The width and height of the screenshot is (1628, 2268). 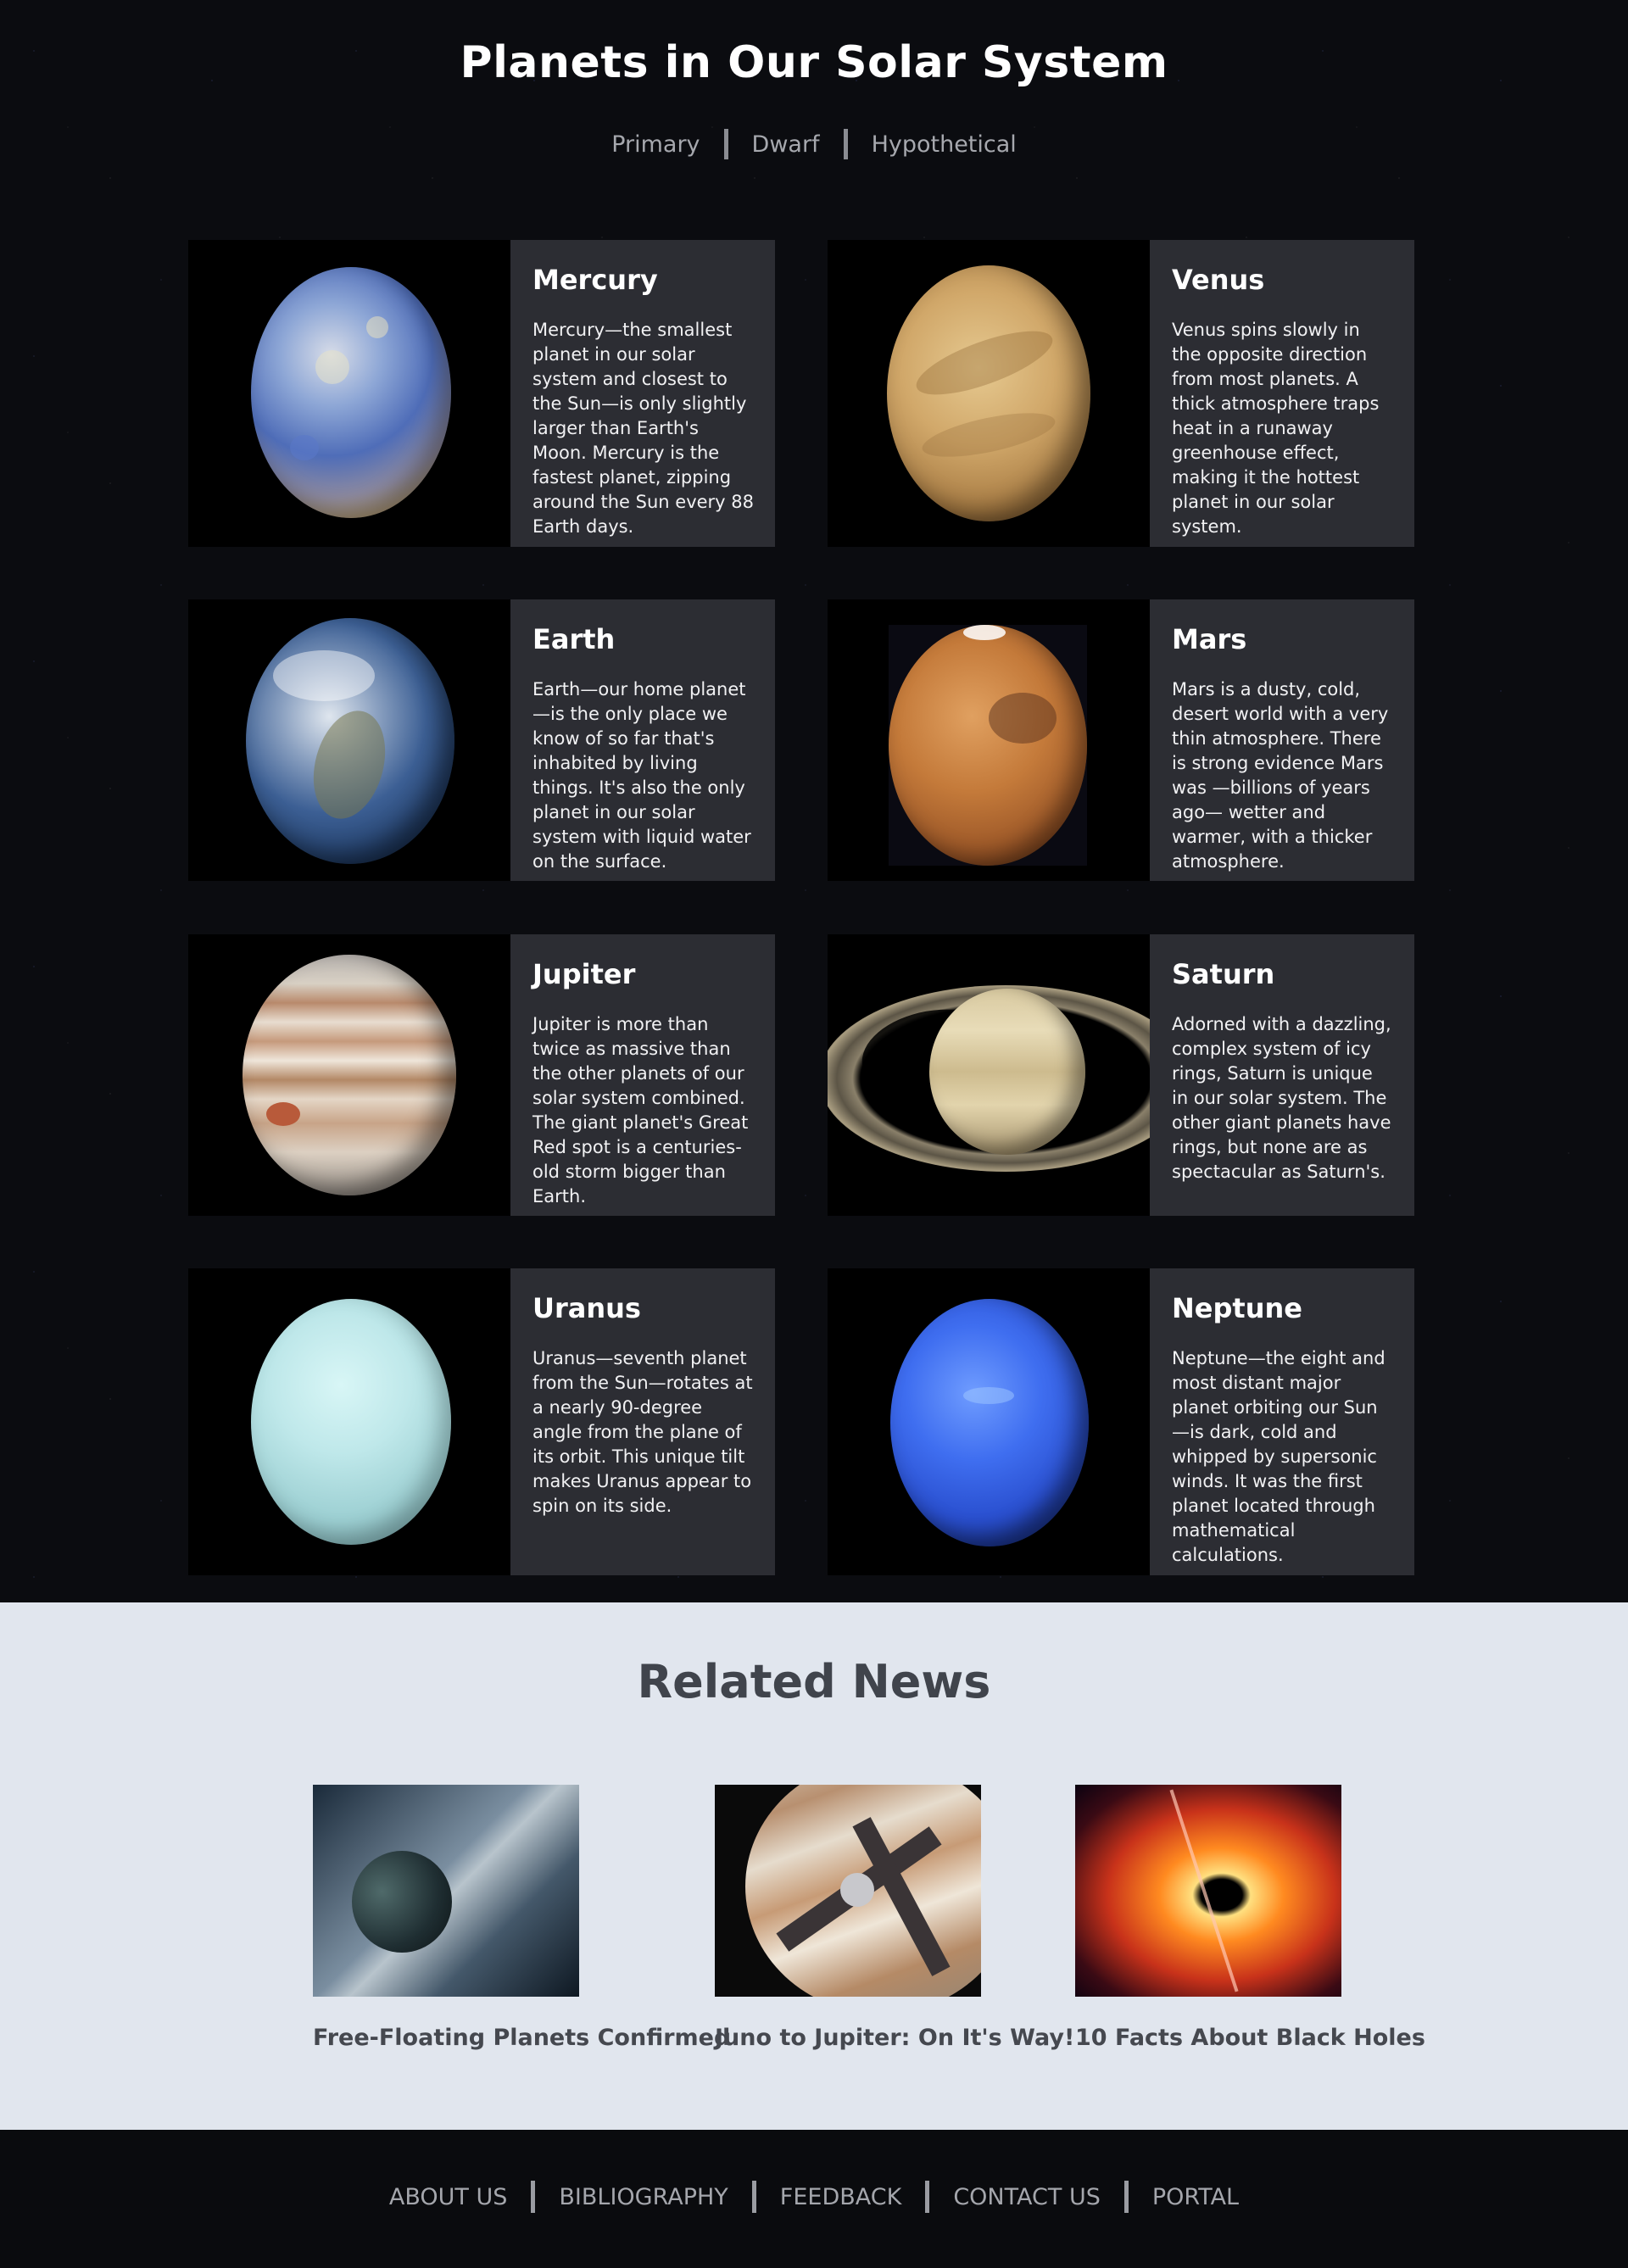 I want to click on news-item: 10 Facts About Black Holes, so click(x=1250, y=1918).